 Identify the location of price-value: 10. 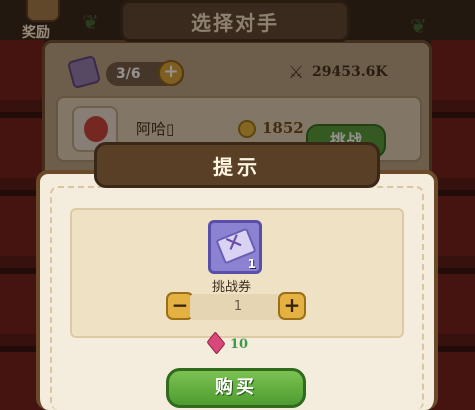
(239, 344).